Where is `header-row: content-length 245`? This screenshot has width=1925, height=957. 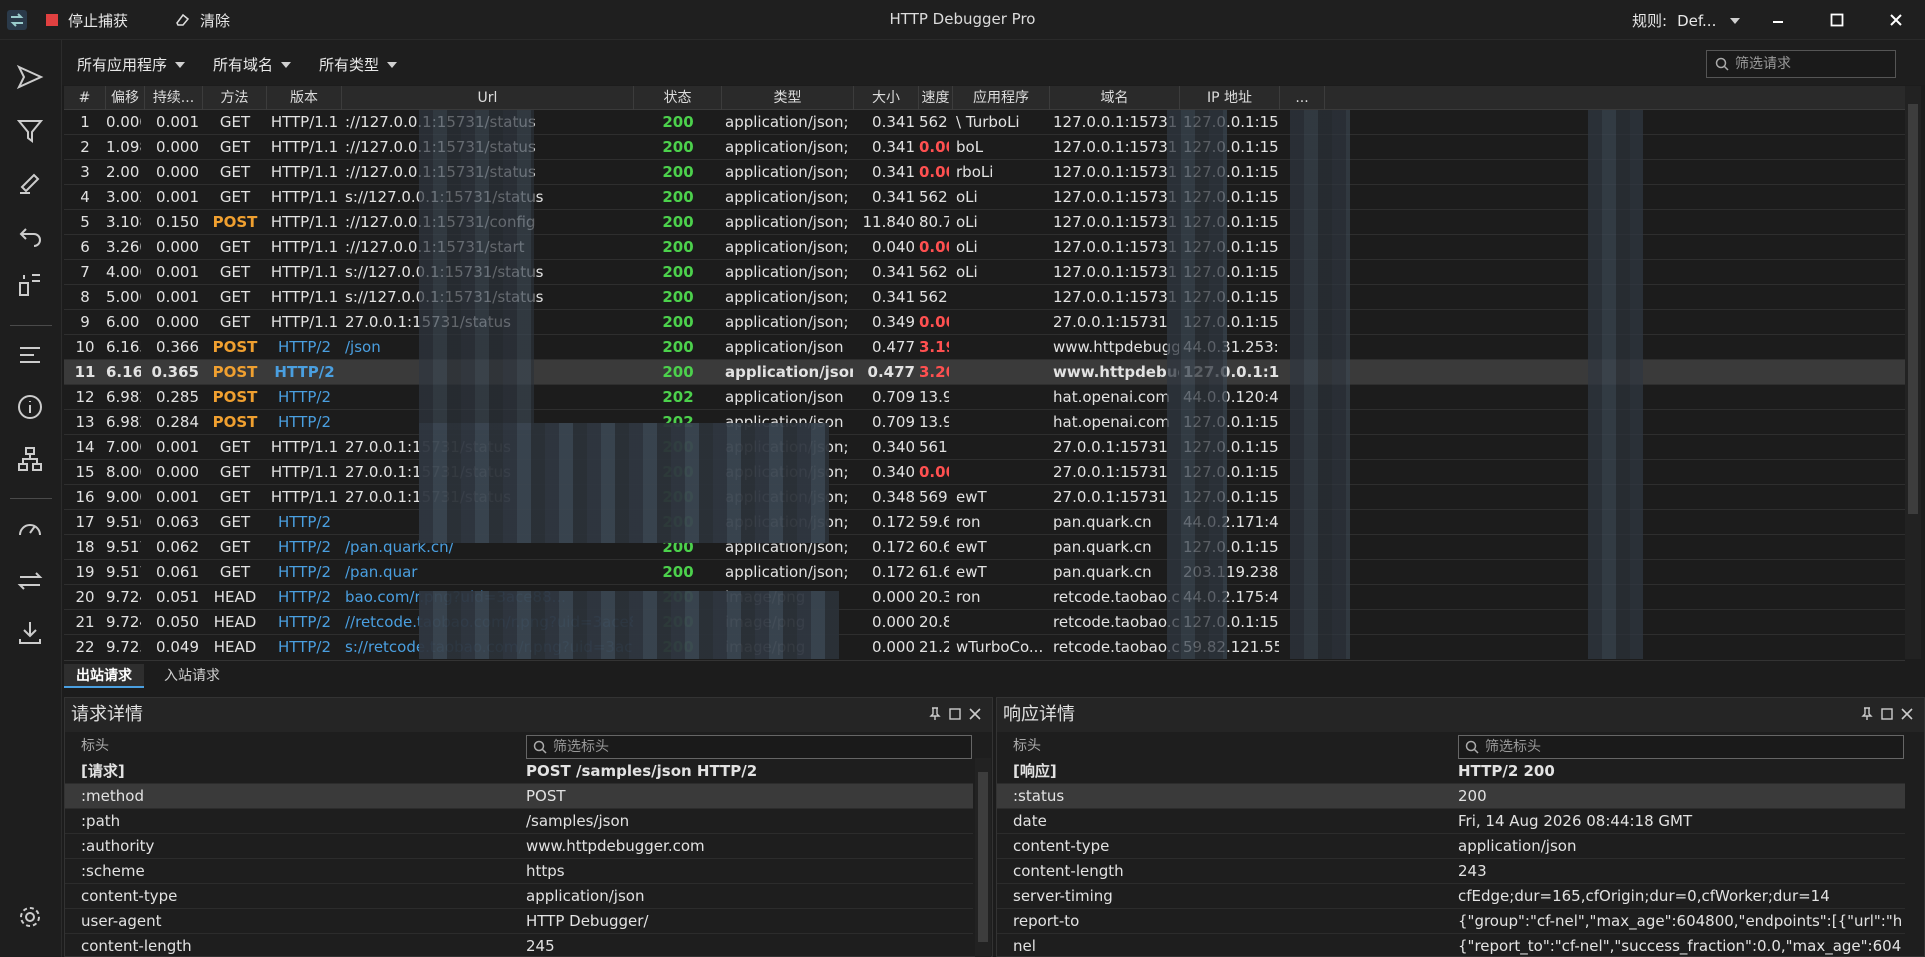
header-row: content-length 245 is located at coordinates (519, 945).